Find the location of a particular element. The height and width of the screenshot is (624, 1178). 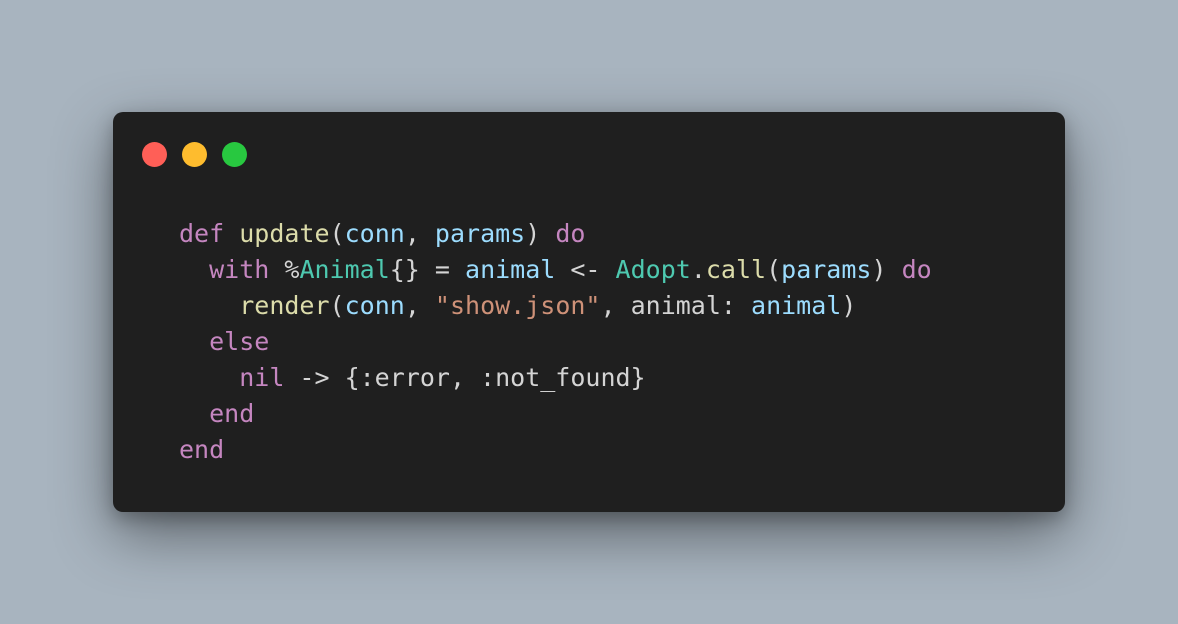

code-token: update is located at coordinates (284, 233).